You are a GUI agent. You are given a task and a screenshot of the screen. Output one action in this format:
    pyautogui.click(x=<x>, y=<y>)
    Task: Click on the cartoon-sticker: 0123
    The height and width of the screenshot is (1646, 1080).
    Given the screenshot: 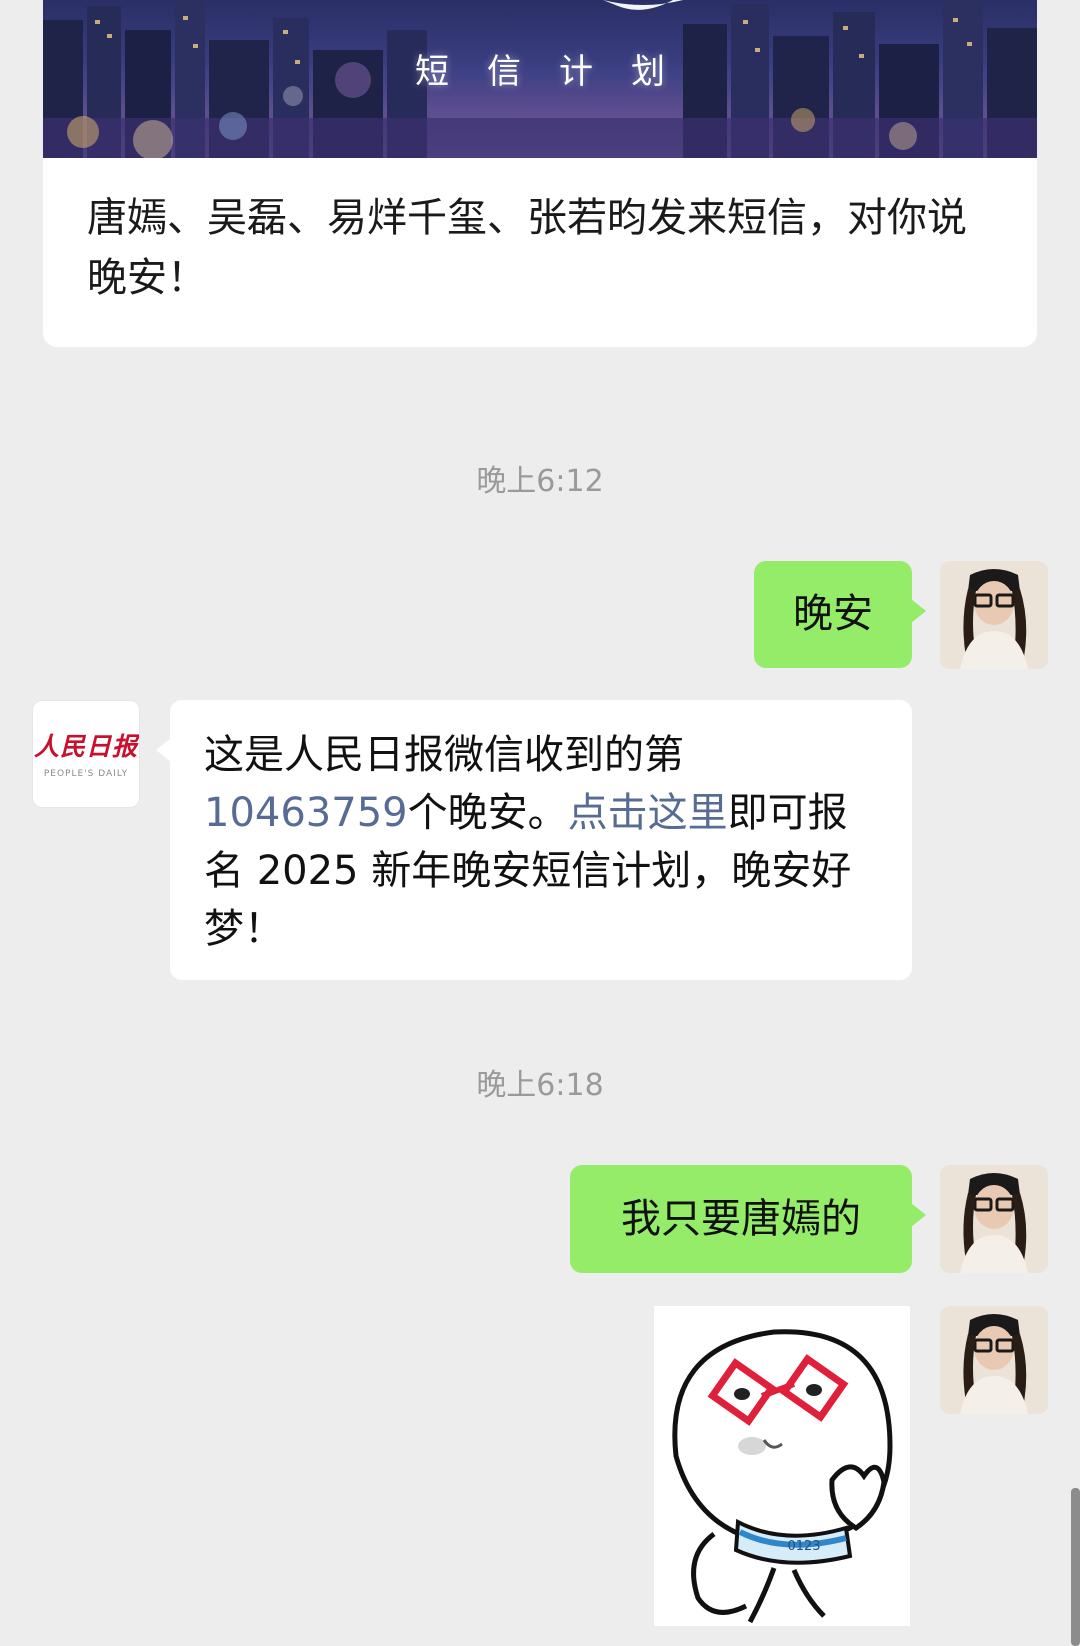 What is the action you would take?
    pyautogui.click(x=782, y=1466)
    